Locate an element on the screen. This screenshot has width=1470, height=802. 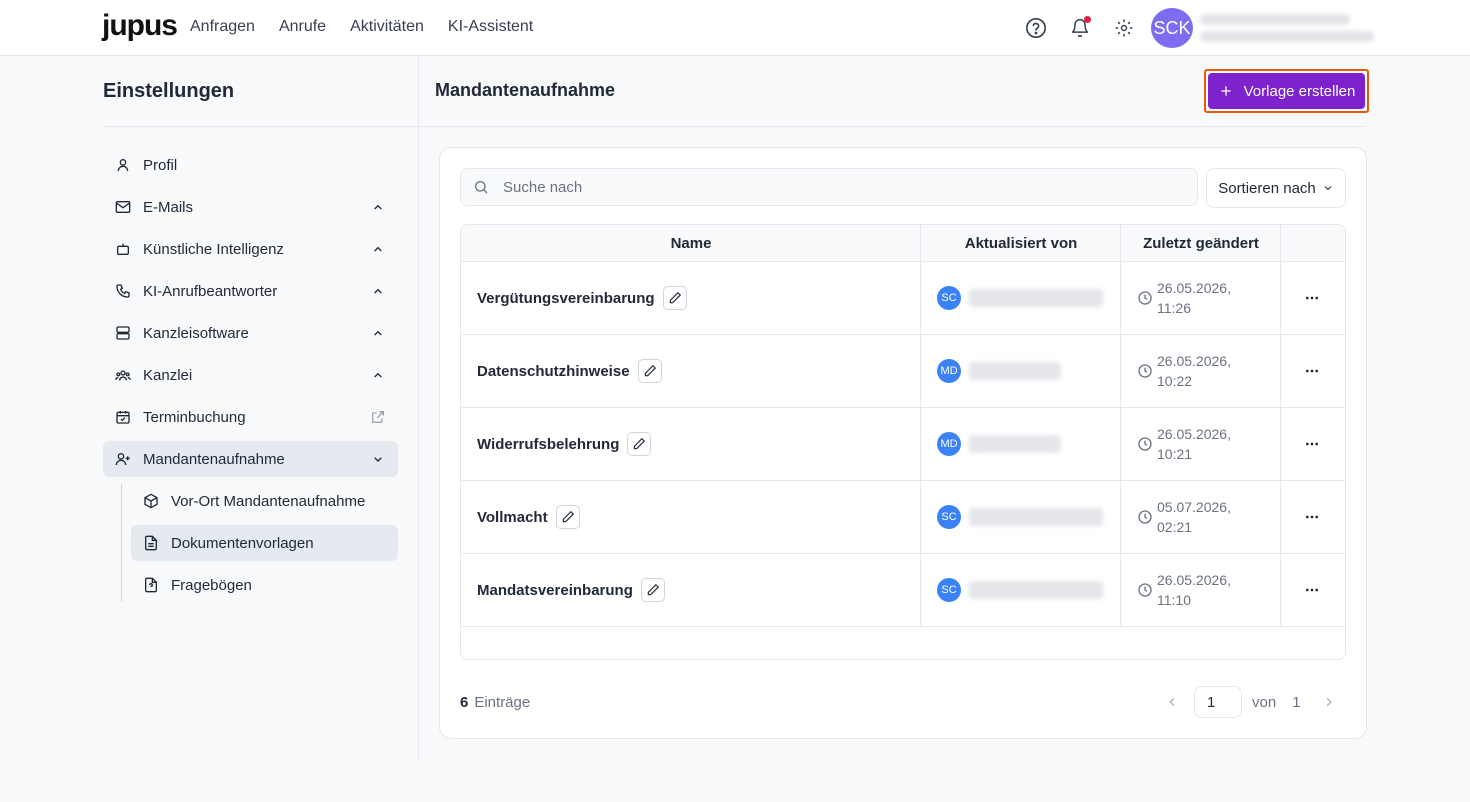
sidebar-item-ki-anrufbeantworter: KI-Anrufbeantworter is located at coordinates (250, 291).